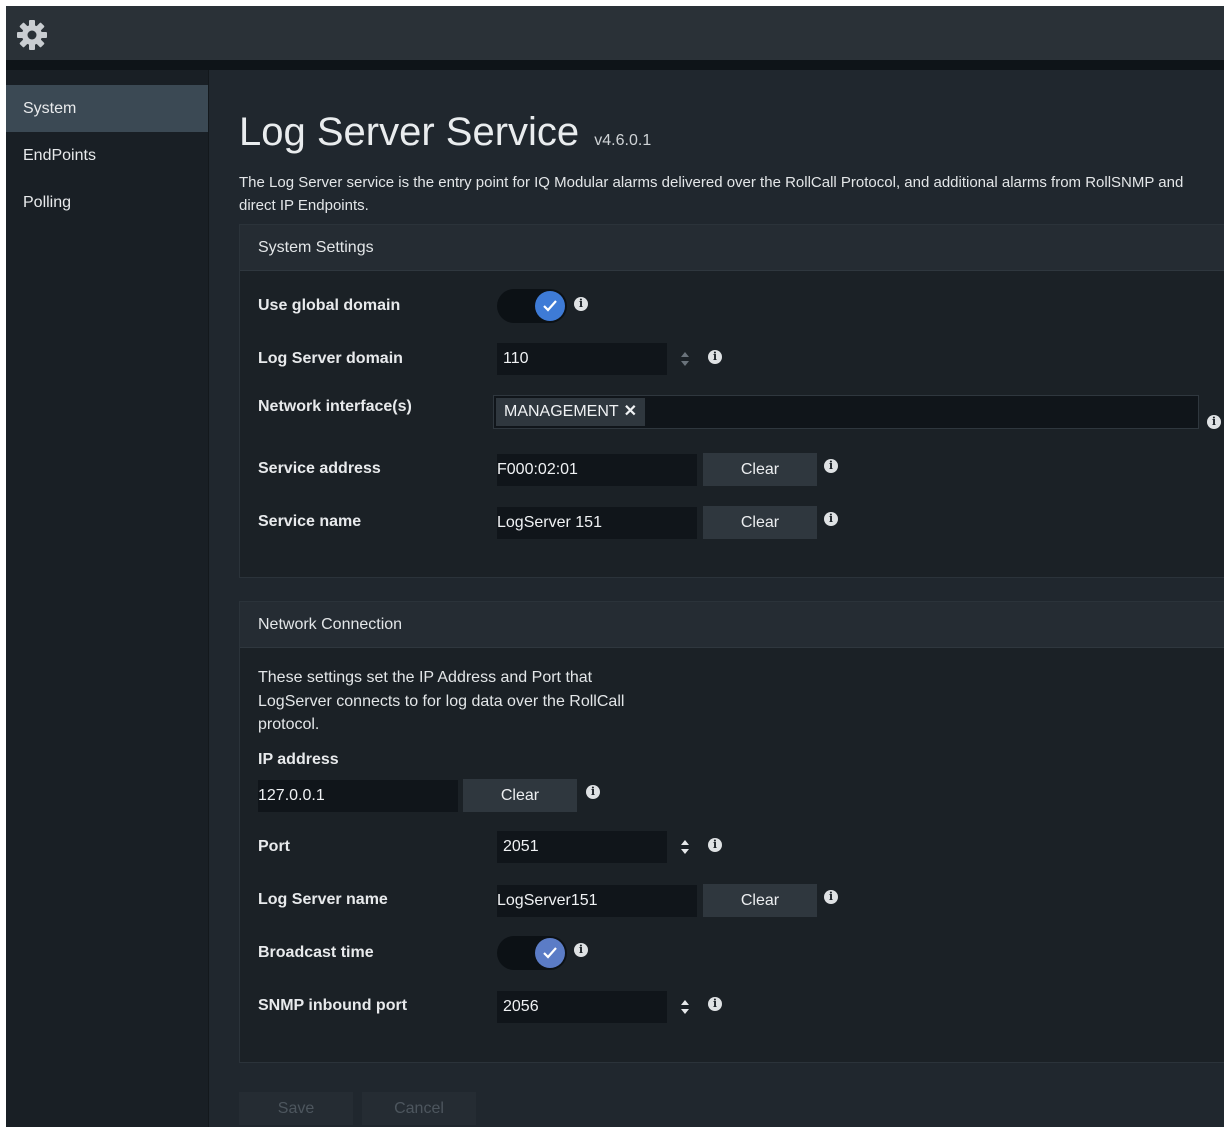  I want to click on top-bar-divider, so click(615, 65).